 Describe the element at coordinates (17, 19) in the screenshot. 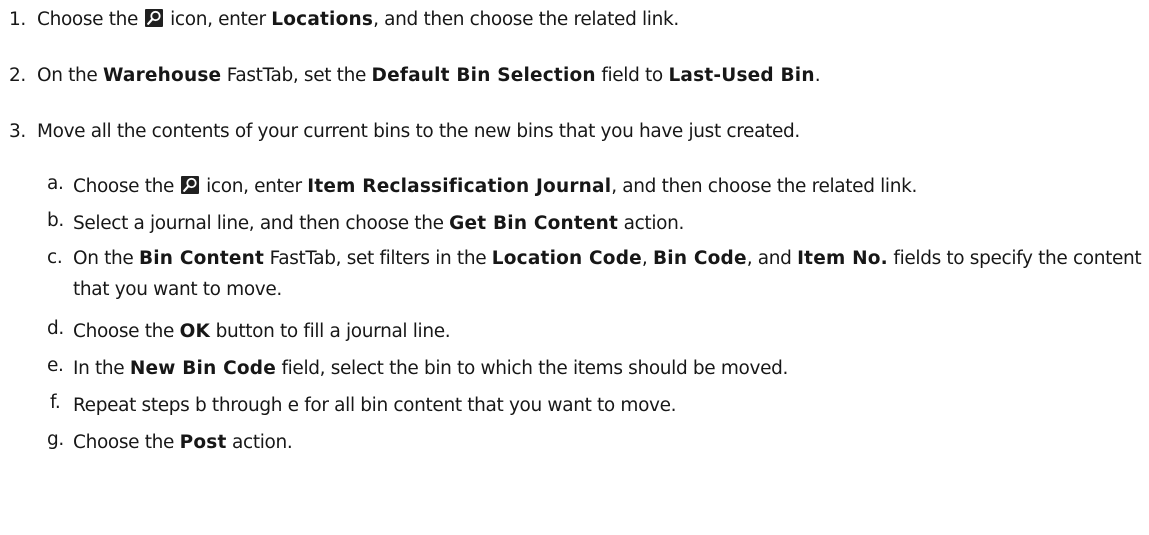

I see `step-number: 1.` at that location.